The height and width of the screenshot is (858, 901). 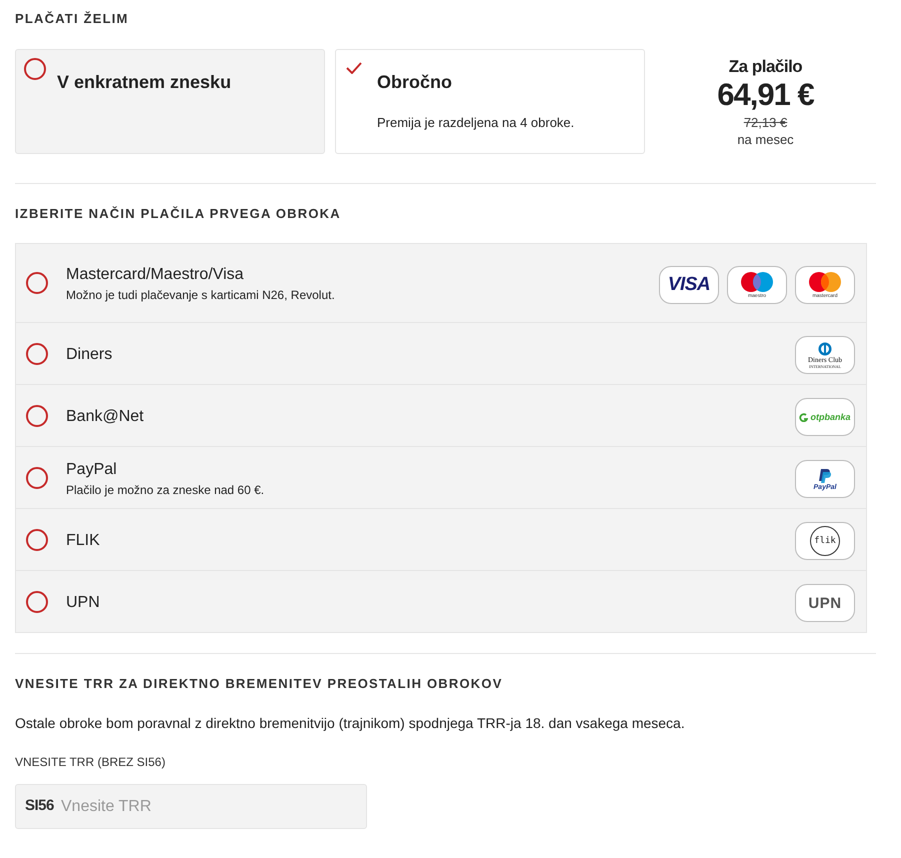 What do you see at coordinates (803, 417) in the screenshot?
I see `swirl-icon` at bounding box center [803, 417].